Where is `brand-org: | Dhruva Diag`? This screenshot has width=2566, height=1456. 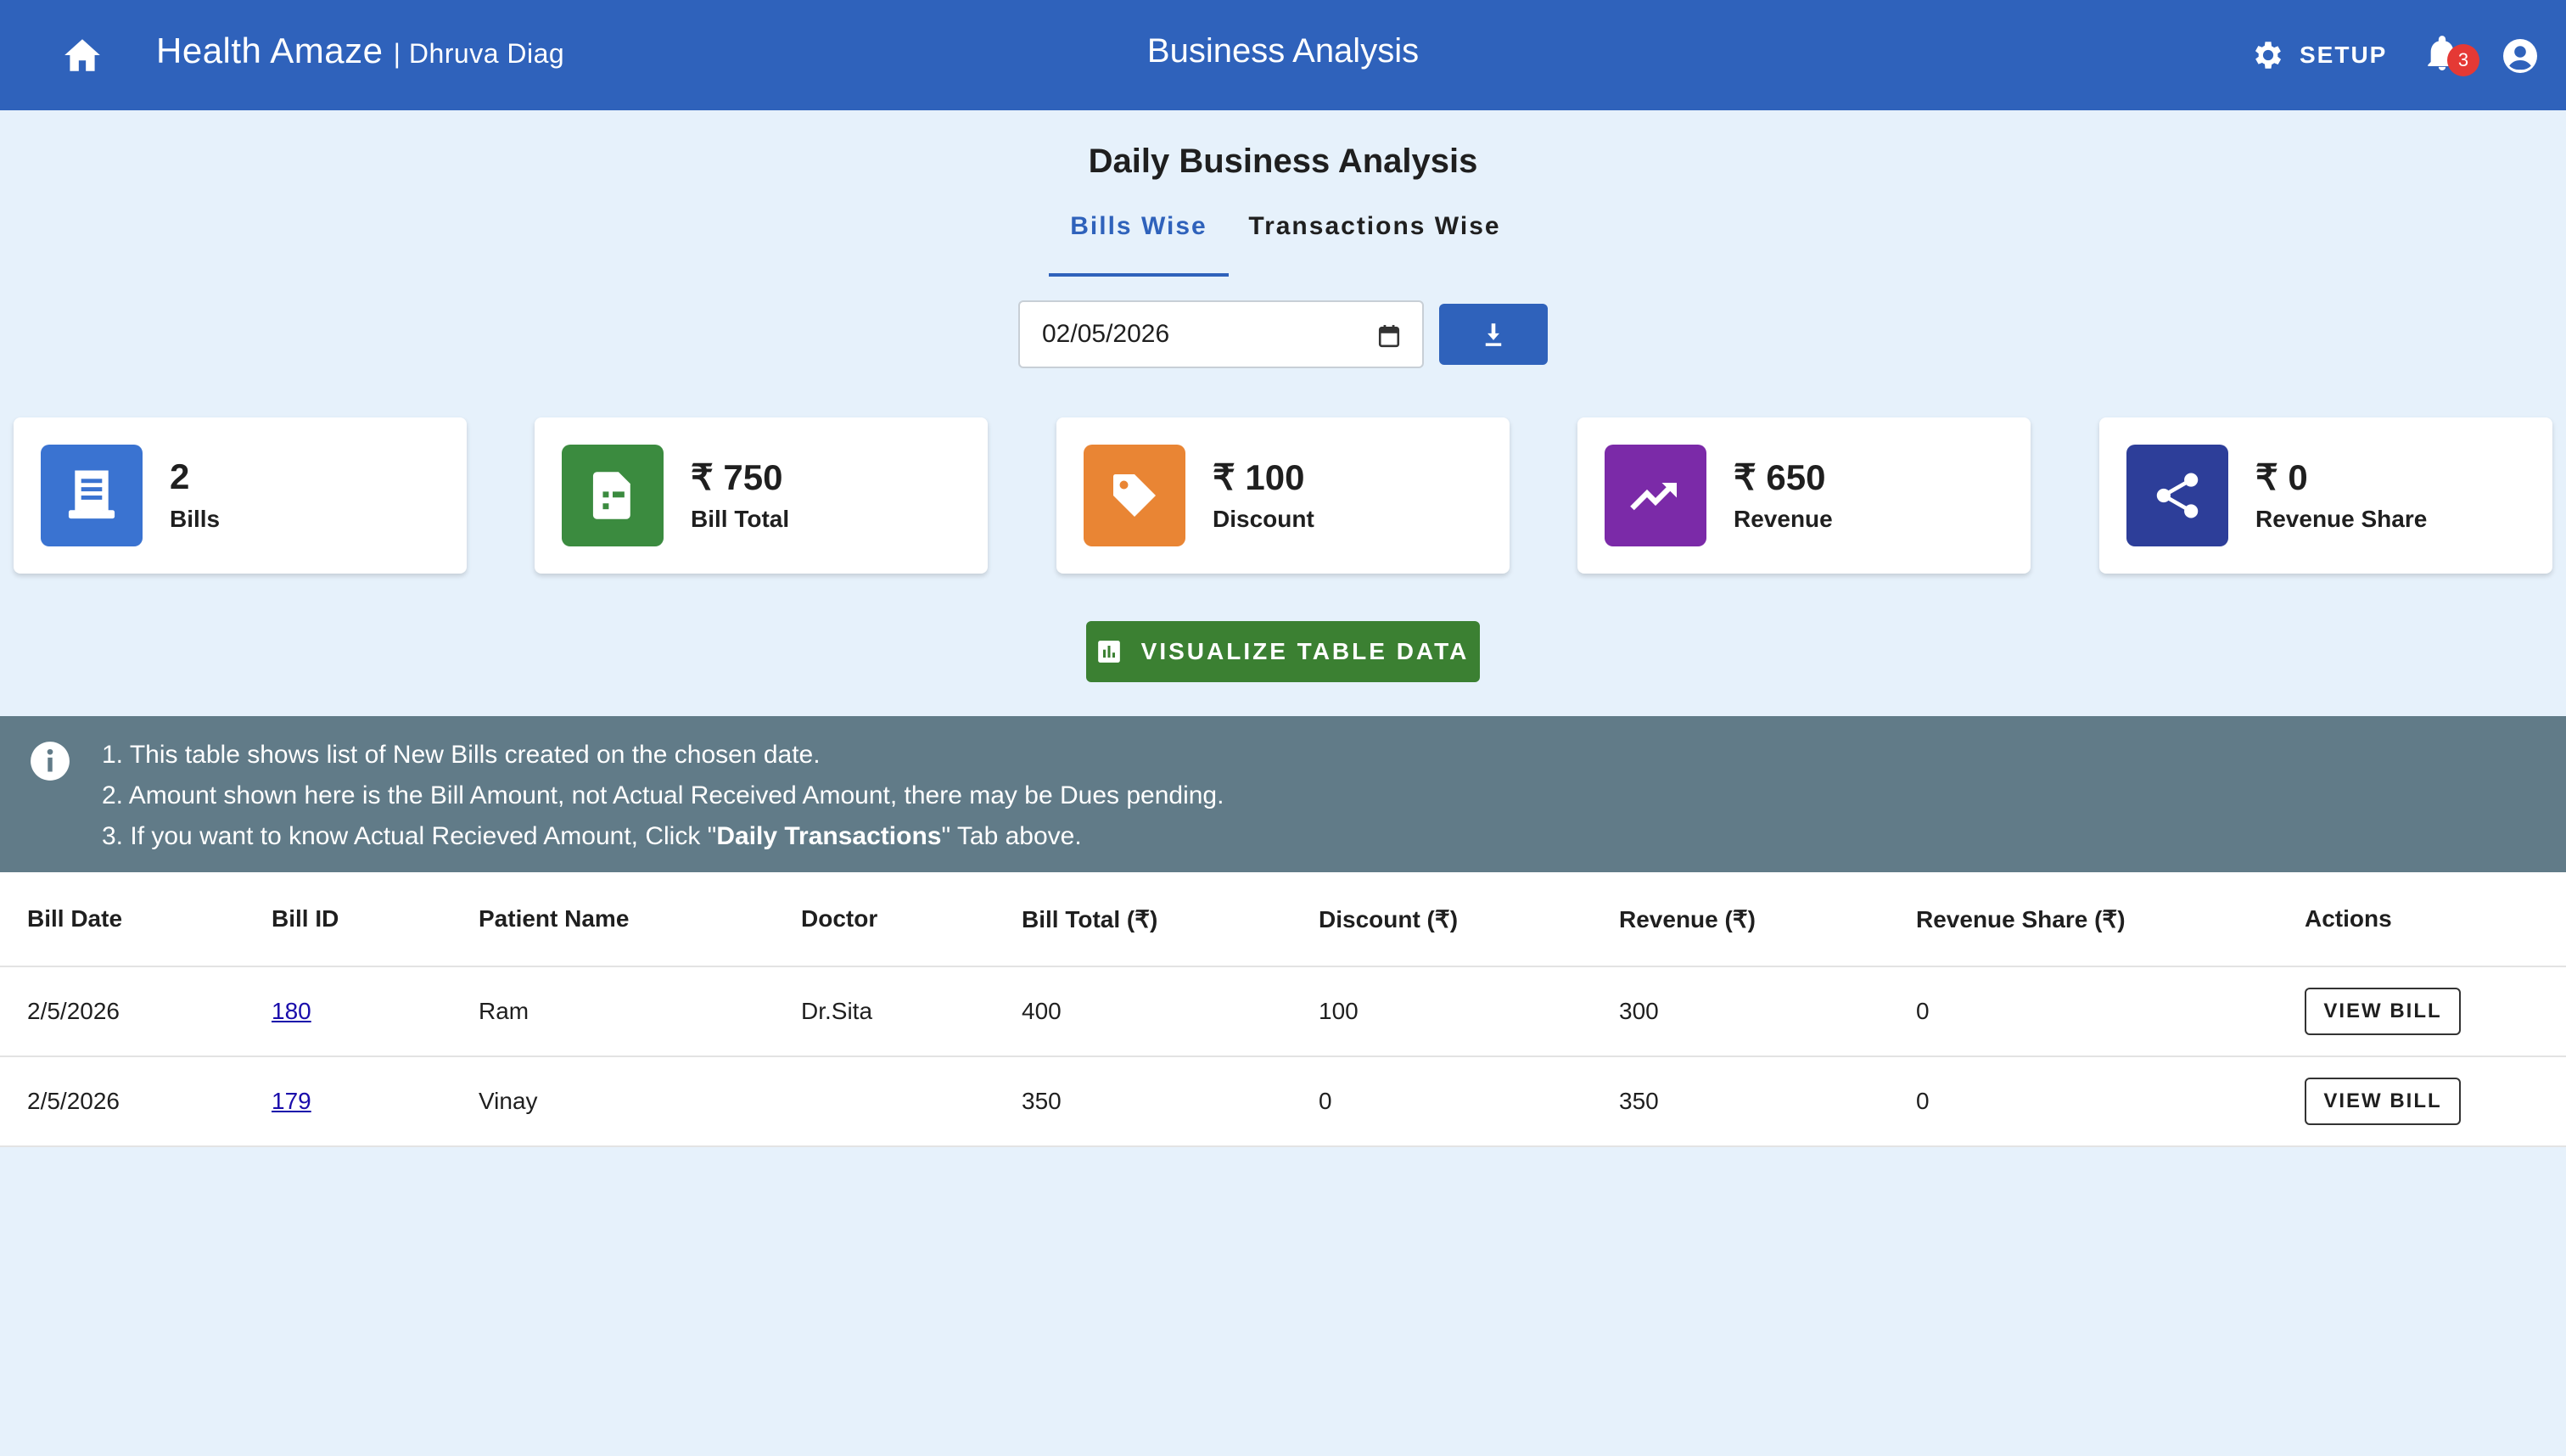
brand-org: | Dhruva Diag is located at coordinates (479, 53).